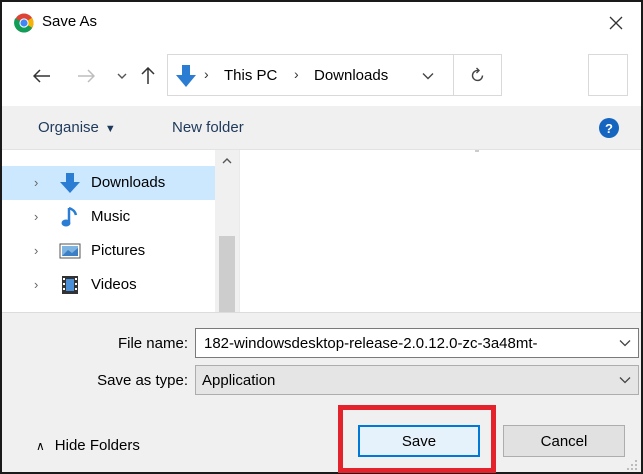  What do you see at coordinates (128, 182) in the screenshot?
I see `sidebar-item-label: Downloads` at bounding box center [128, 182].